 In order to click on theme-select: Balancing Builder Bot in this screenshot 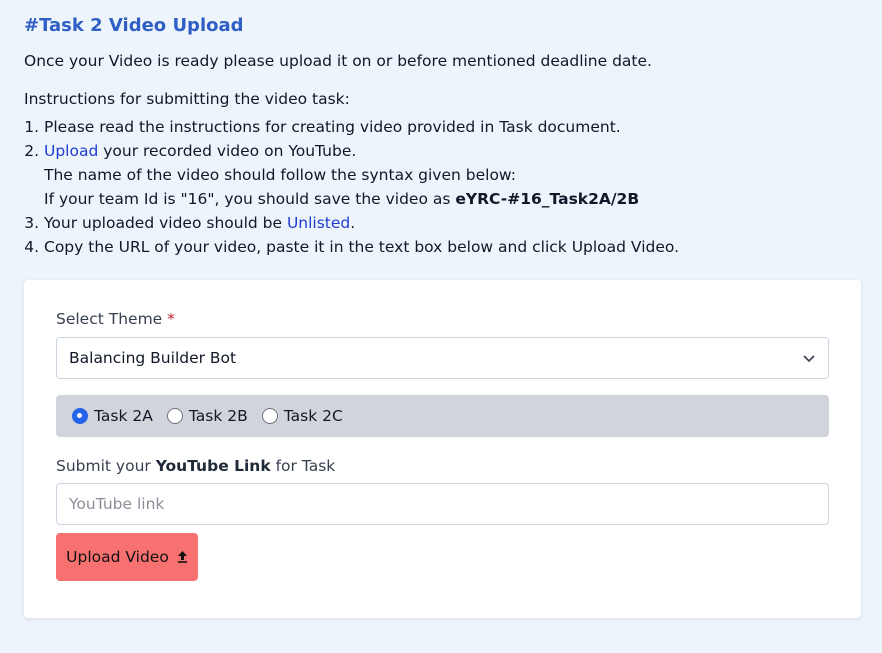, I will do `click(442, 358)`.